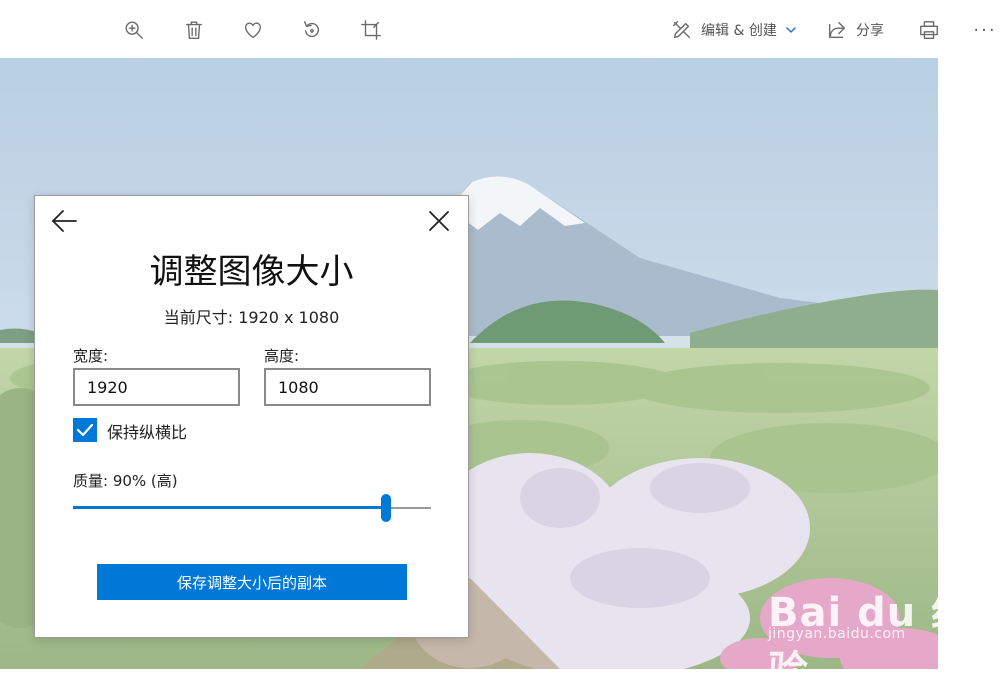 This screenshot has width=1000, height=696. I want to click on share-label: 分享, so click(870, 31).